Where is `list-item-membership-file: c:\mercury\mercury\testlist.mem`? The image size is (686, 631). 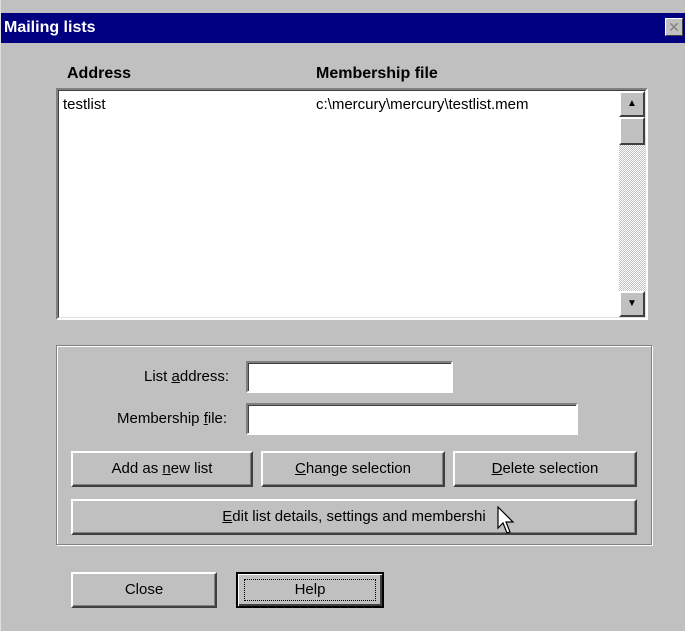 list-item-membership-file: c:\mercury\mercury\testlist.mem is located at coordinates (422, 104).